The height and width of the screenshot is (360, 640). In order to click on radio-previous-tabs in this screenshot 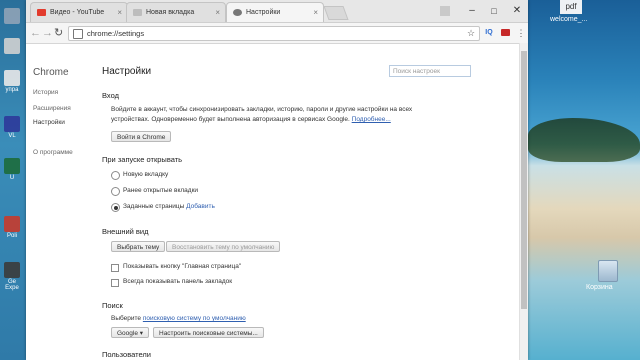, I will do `click(115, 191)`.